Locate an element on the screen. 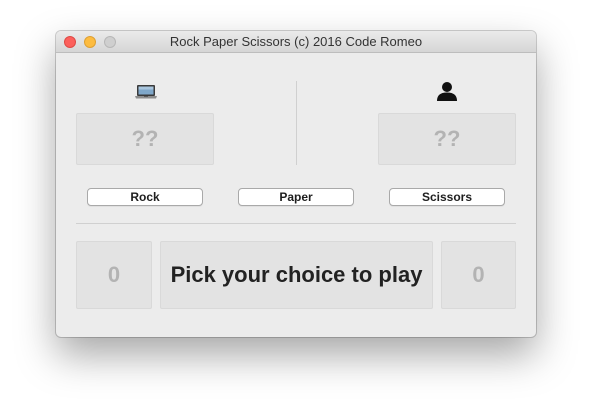 The image size is (592, 418). rock-button: Rock is located at coordinates (145, 197).